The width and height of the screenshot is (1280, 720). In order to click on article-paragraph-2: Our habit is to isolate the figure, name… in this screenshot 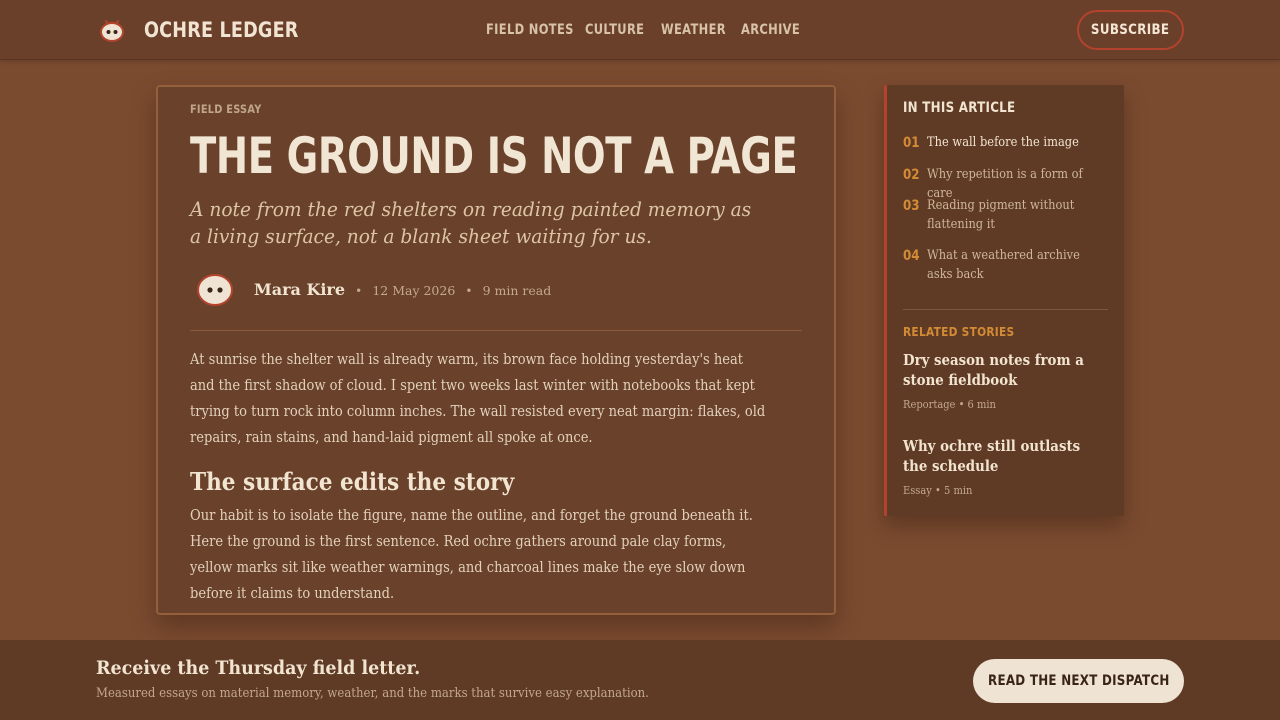, I will do `click(471, 555)`.